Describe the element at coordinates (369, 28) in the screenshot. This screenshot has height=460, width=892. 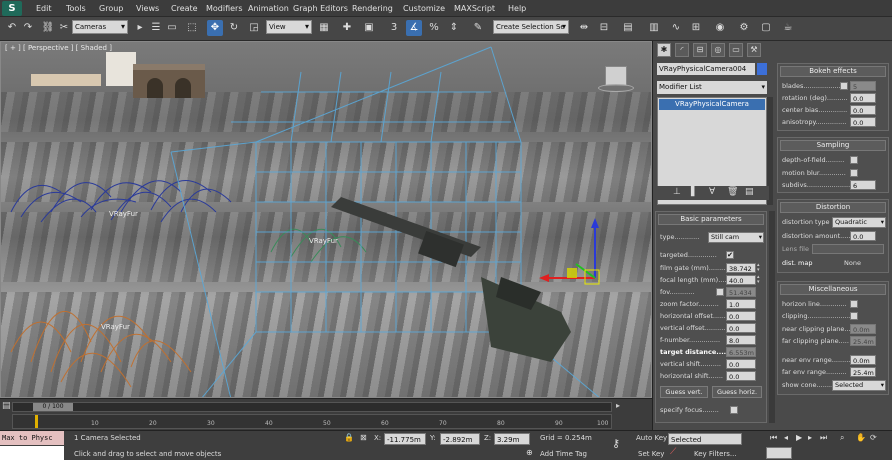
I see `keyboard-shortcut-icon: ▣` at that location.